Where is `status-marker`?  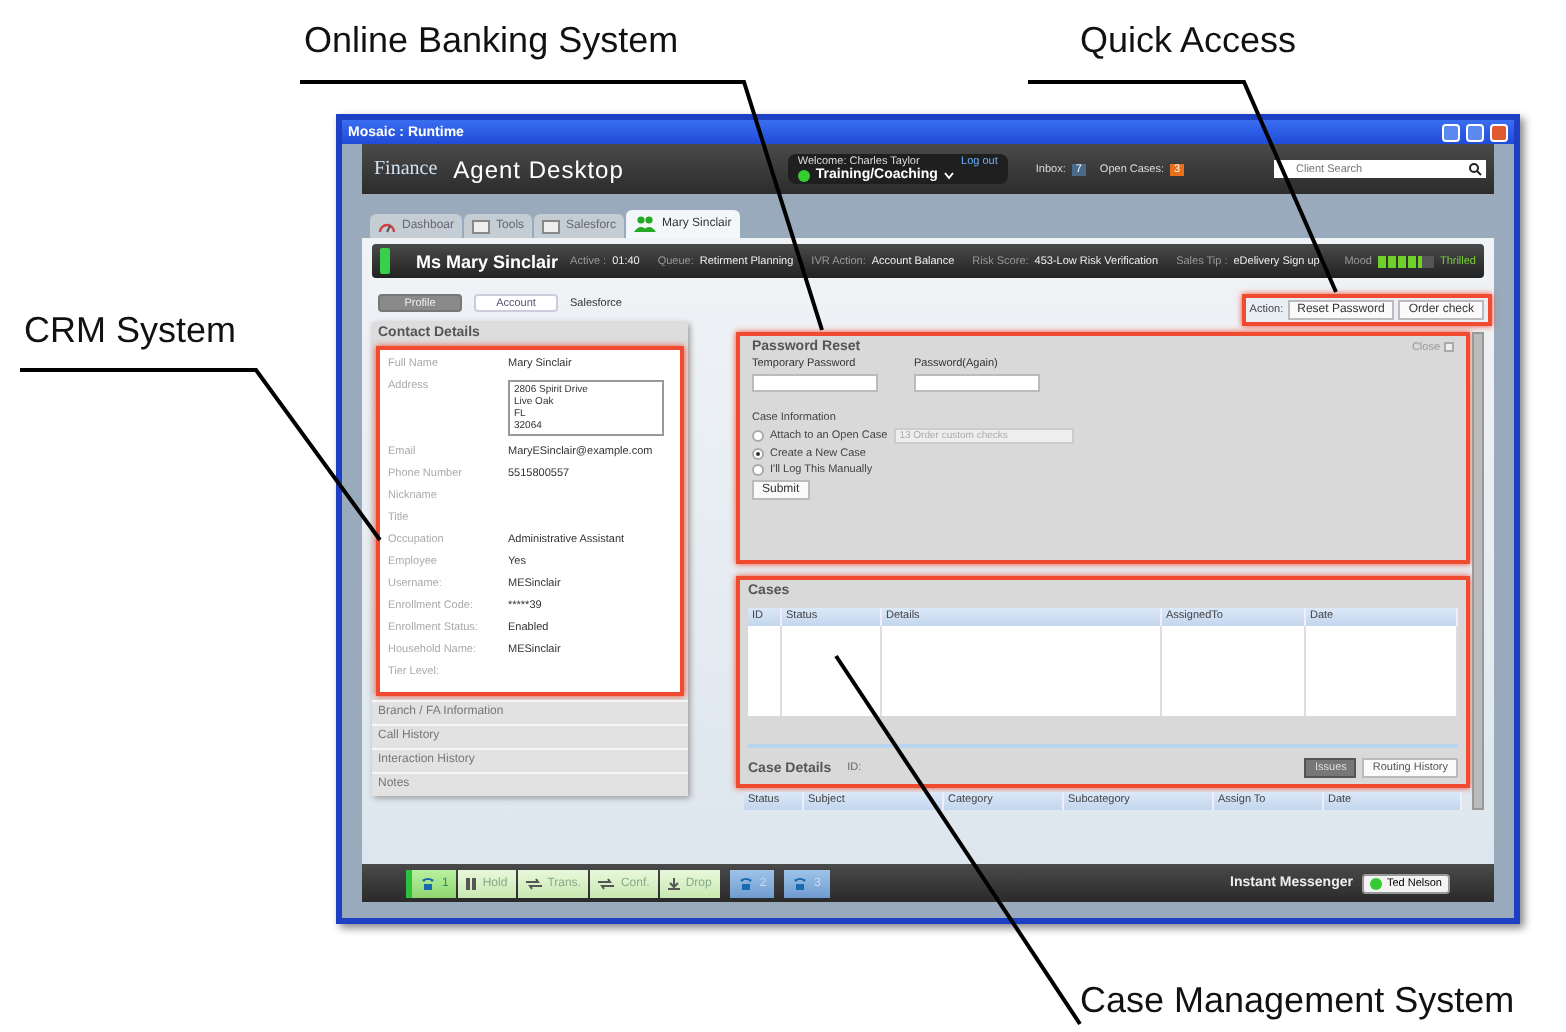
status-marker is located at coordinates (385, 261).